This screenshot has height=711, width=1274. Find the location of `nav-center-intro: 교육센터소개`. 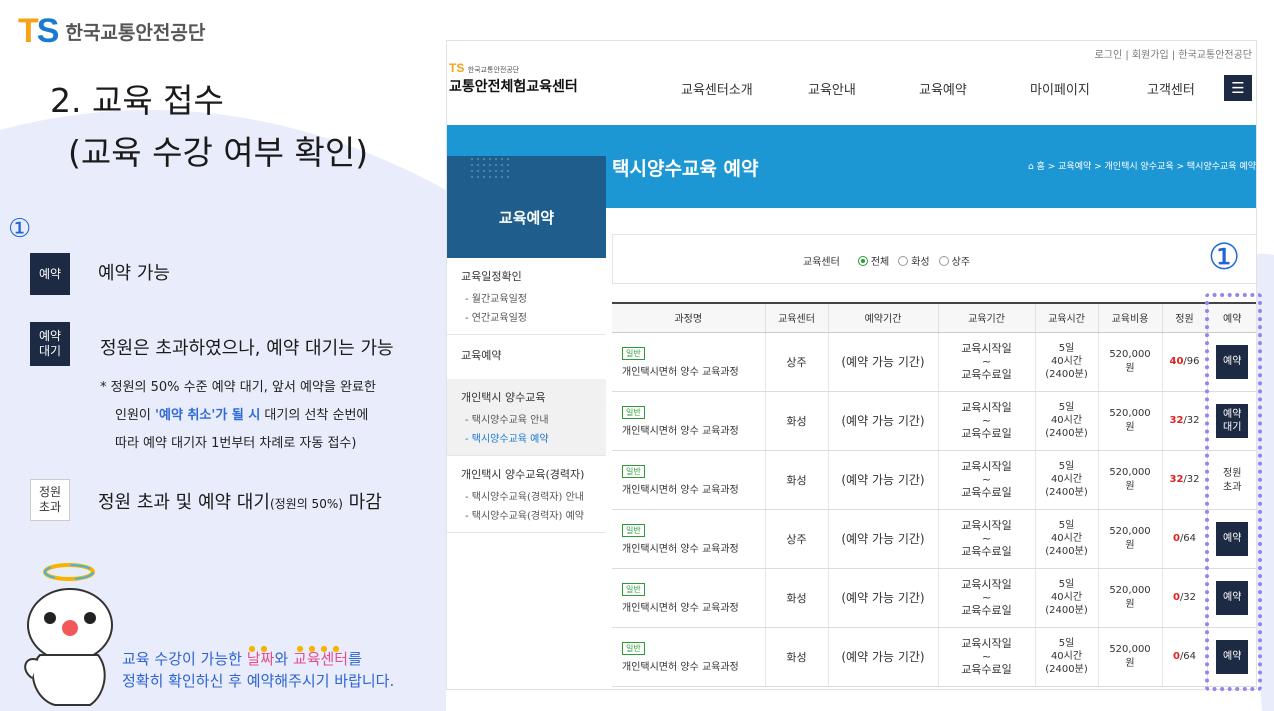

nav-center-intro: 교육센터소개 is located at coordinates (717, 88).